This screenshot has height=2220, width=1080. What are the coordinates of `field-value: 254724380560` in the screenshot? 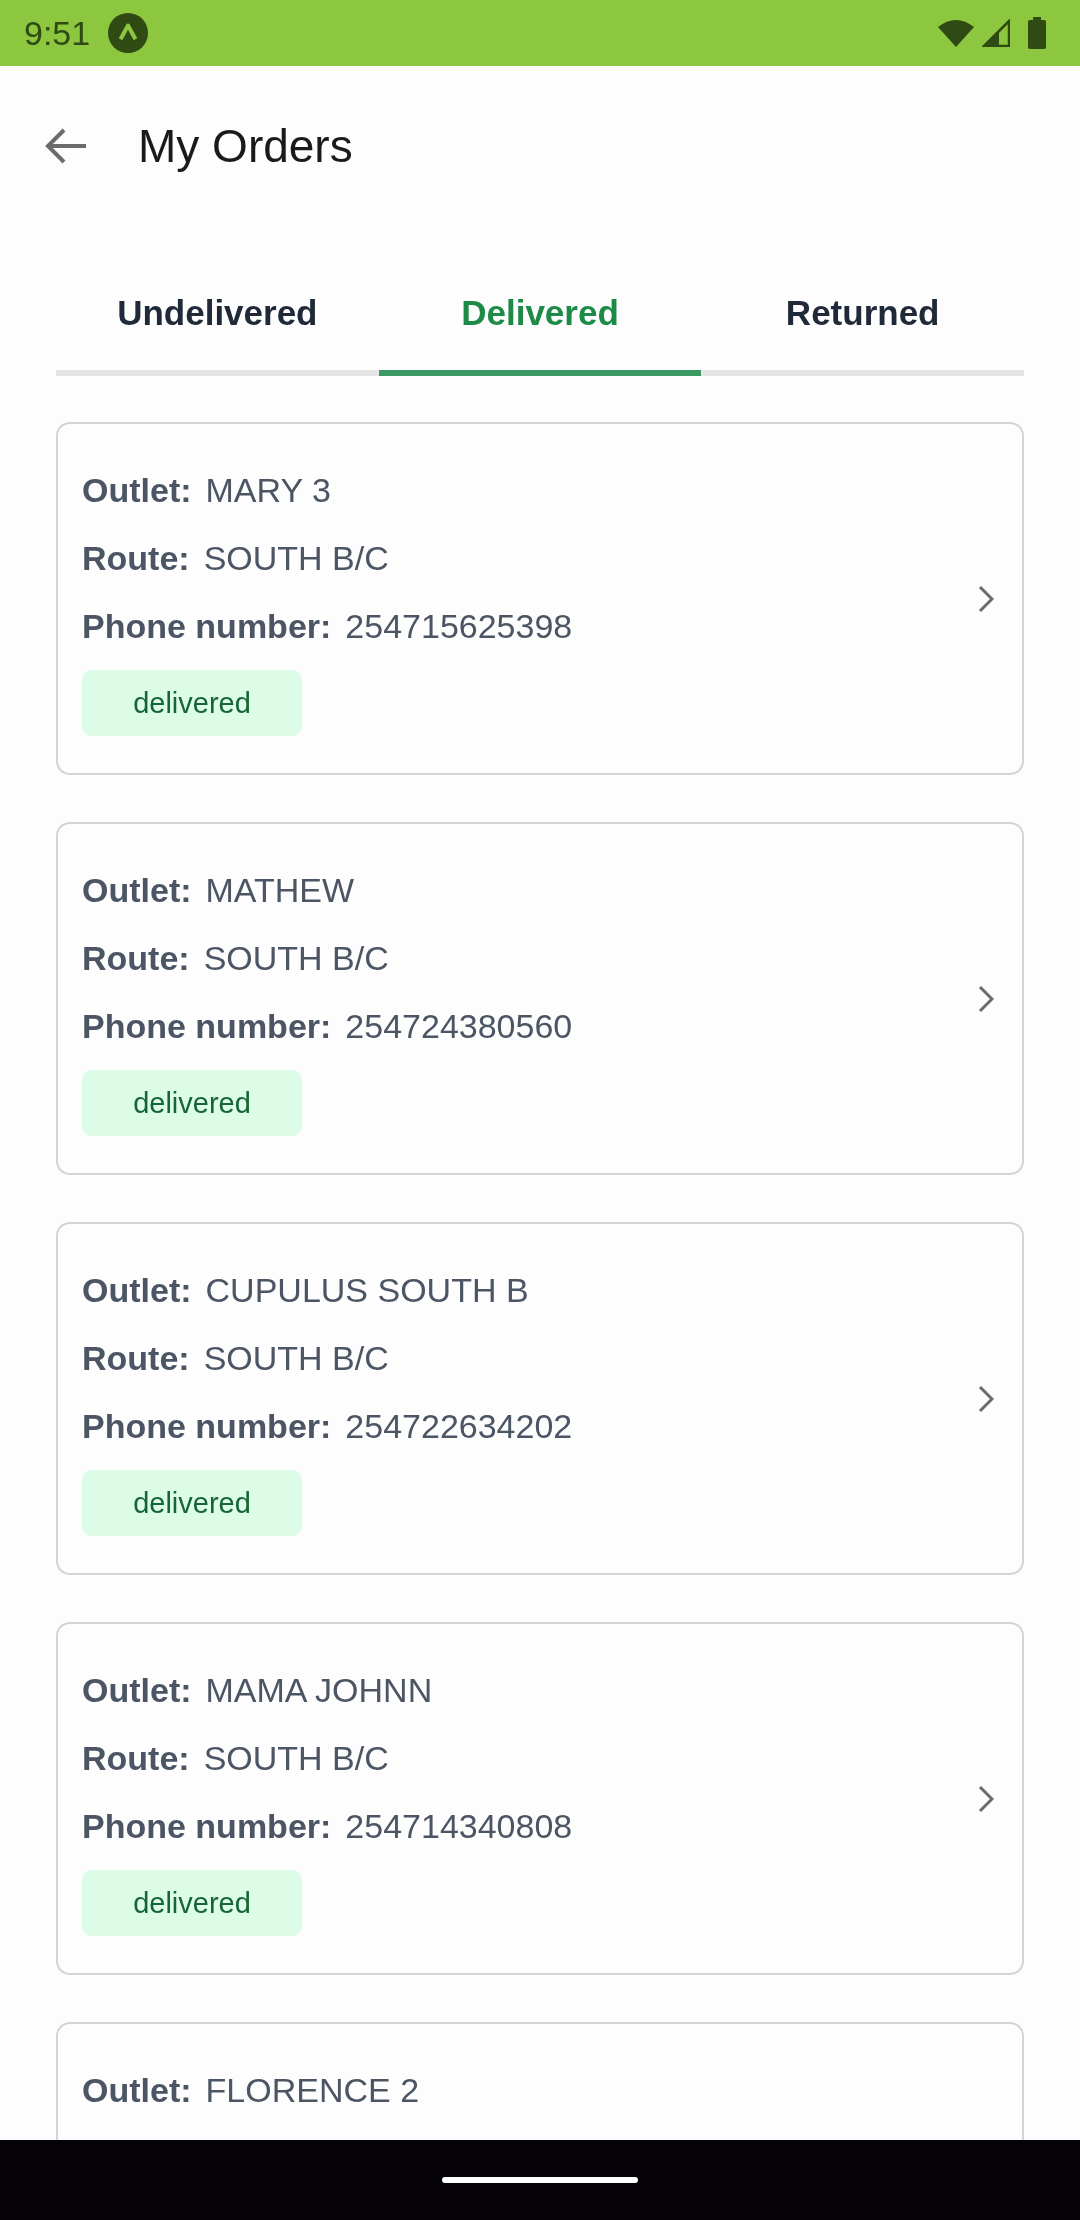 It's located at (459, 1026).